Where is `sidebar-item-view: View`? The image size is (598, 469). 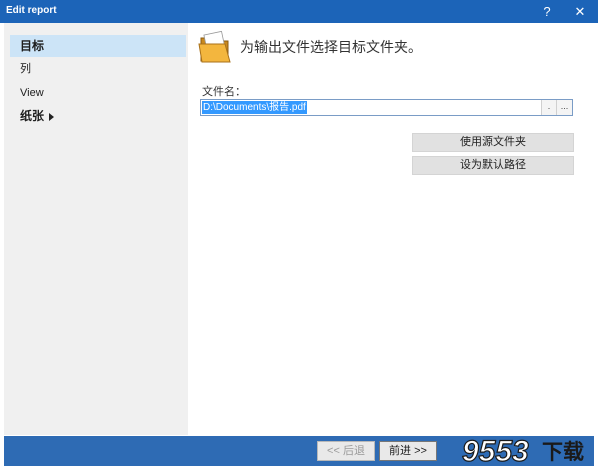
sidebar-item-view: View is located at coordinates (98, 93).